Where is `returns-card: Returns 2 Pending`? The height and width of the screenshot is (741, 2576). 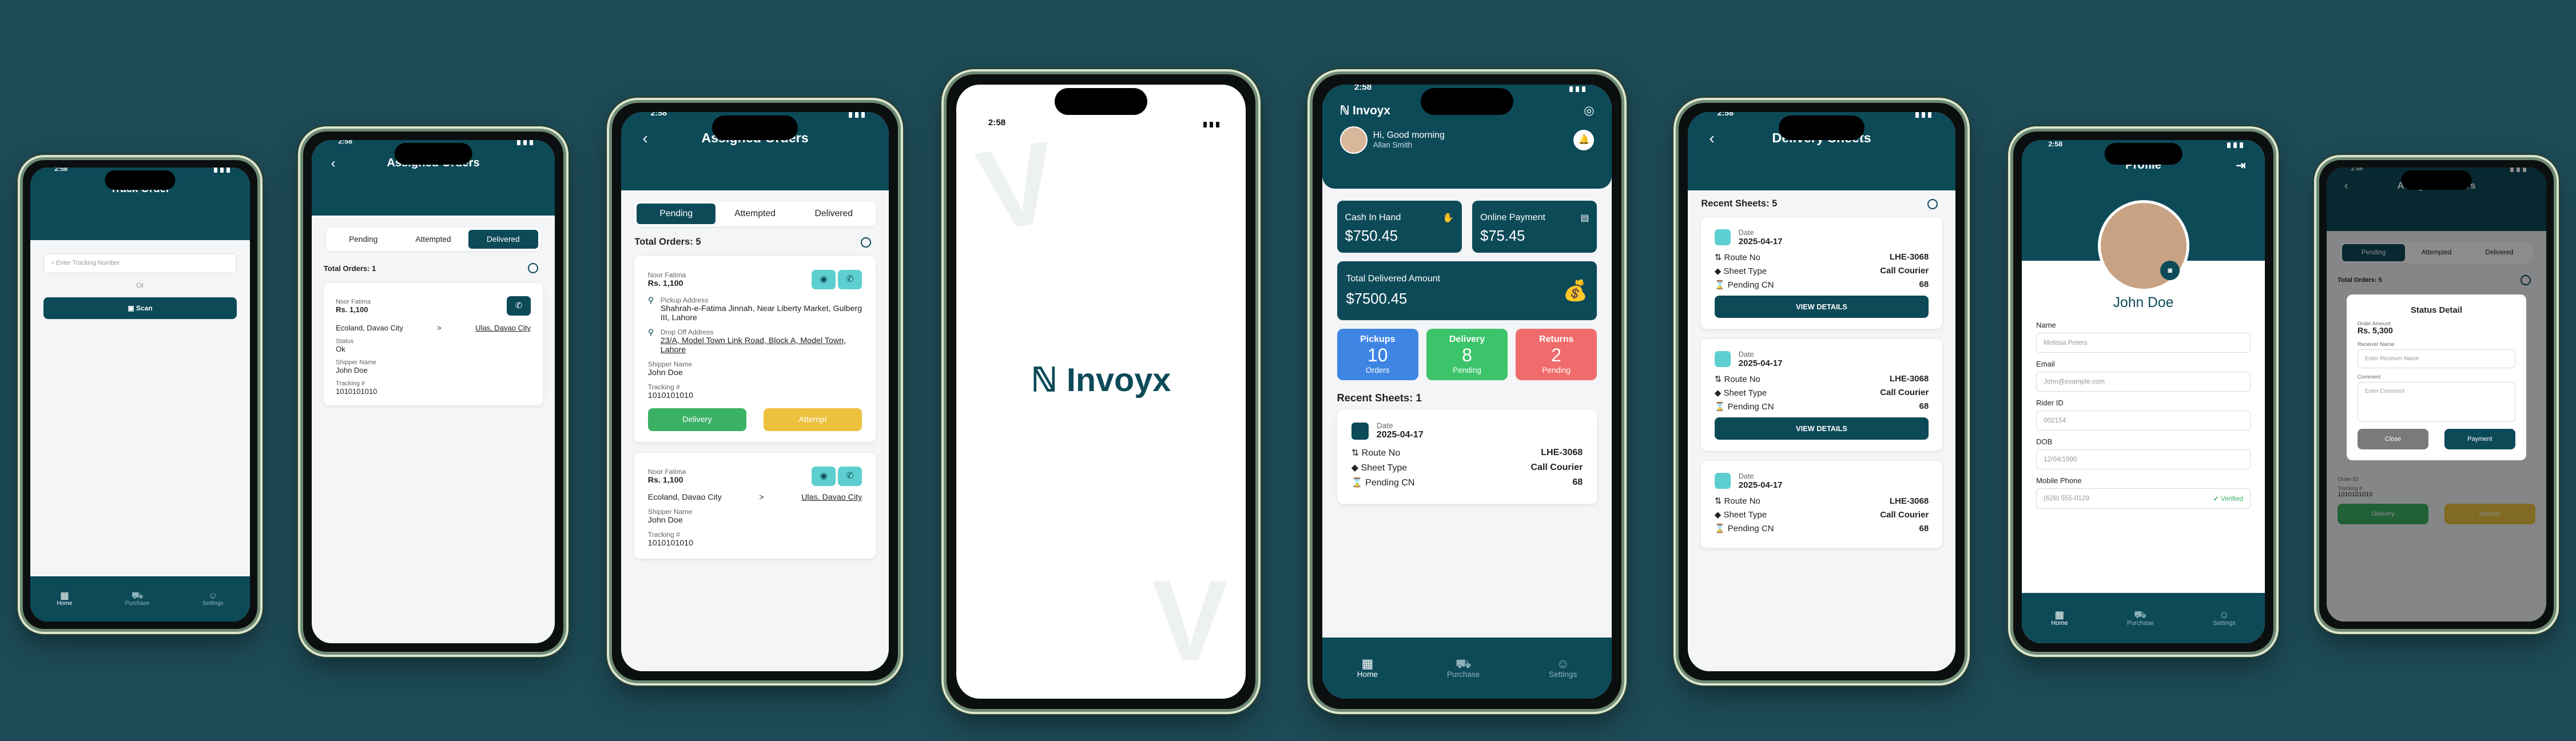
returns-card: Returns 2 Pending is located at coordinates (1556, 354).